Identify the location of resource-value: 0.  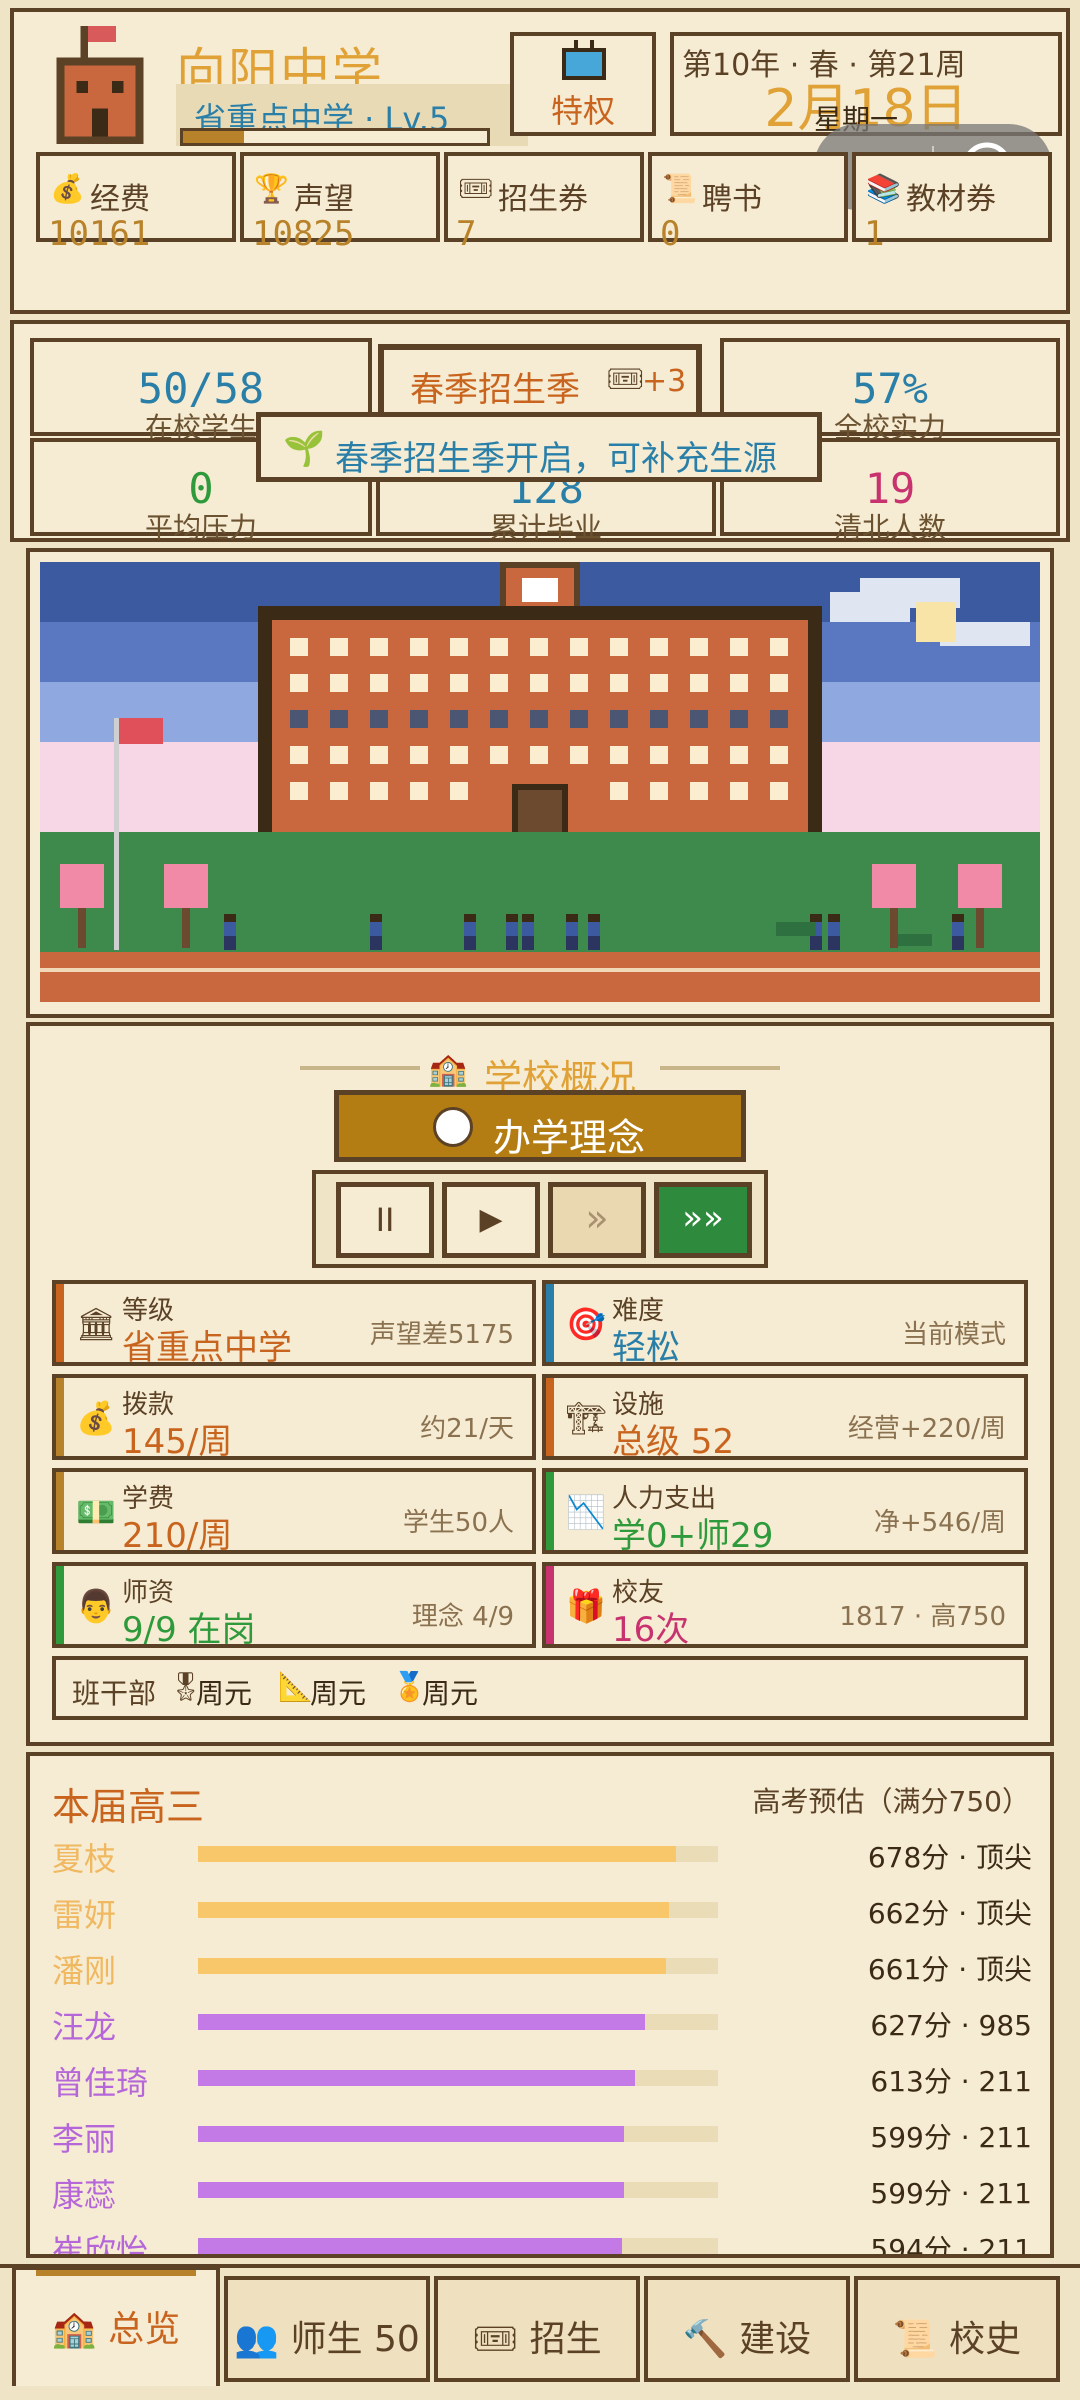
(670, 234).